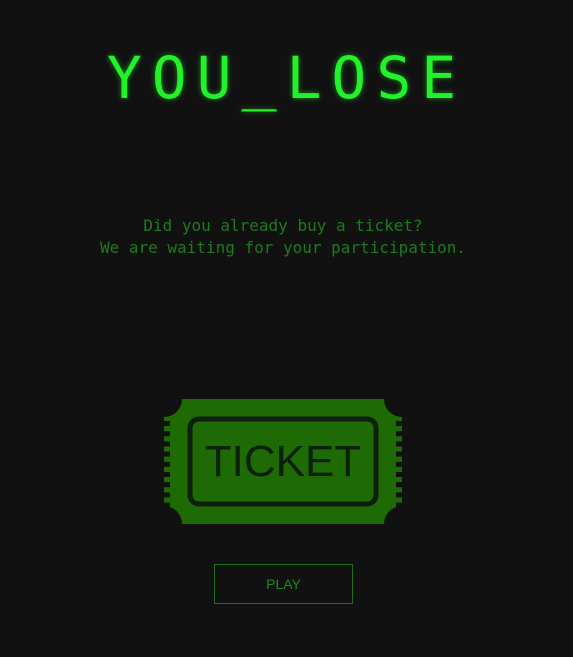 The width and height of the screenshot is (573, 657). I want to click on ticket-label: TICKET, so click(283, 461).